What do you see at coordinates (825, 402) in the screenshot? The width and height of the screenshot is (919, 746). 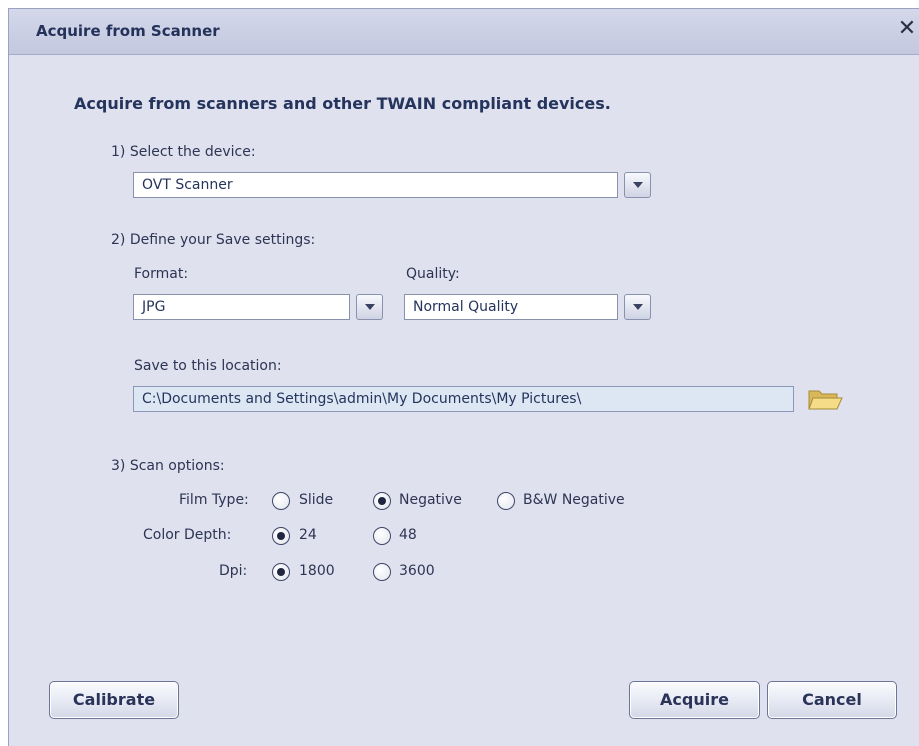 I see `folder-icon` at bounding box center [825, 402].